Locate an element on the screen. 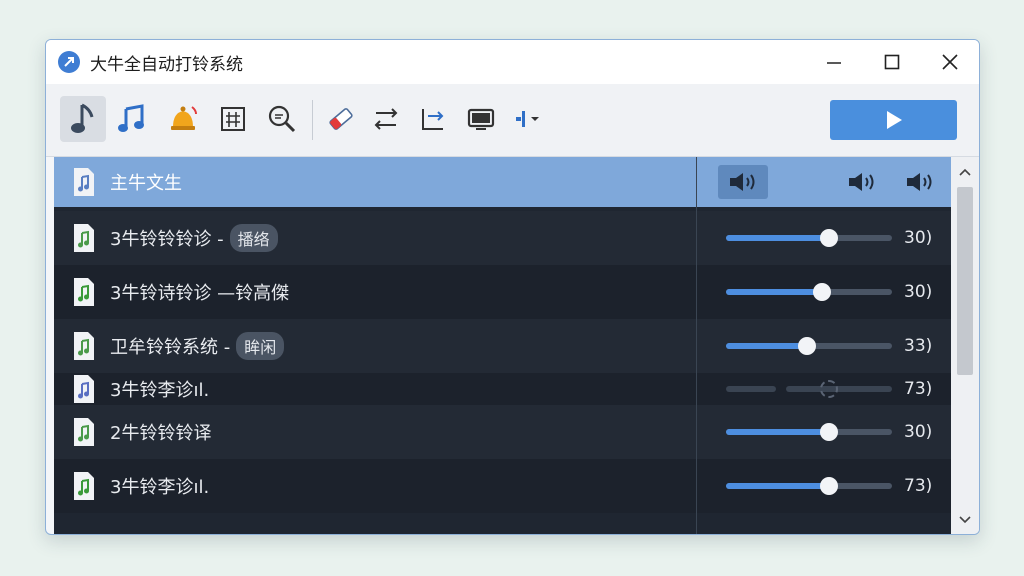 This screenshot has width=1024, height=576. volume-value: 33) is located at coordinates (918, 346).